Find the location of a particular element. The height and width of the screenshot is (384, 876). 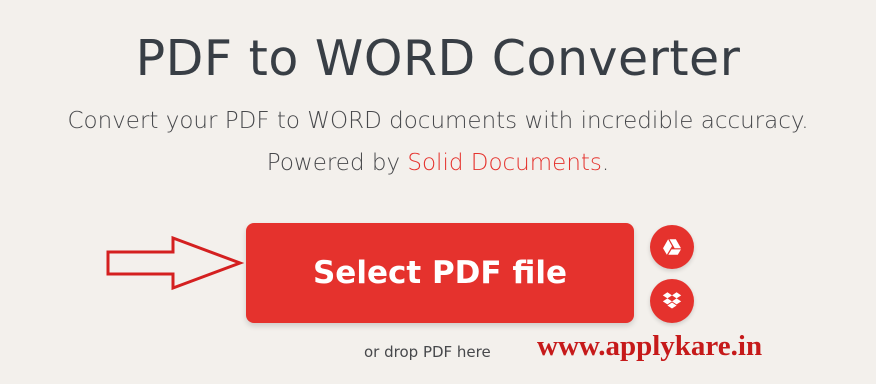

arrow-icon is located at coordinates (175, 263).